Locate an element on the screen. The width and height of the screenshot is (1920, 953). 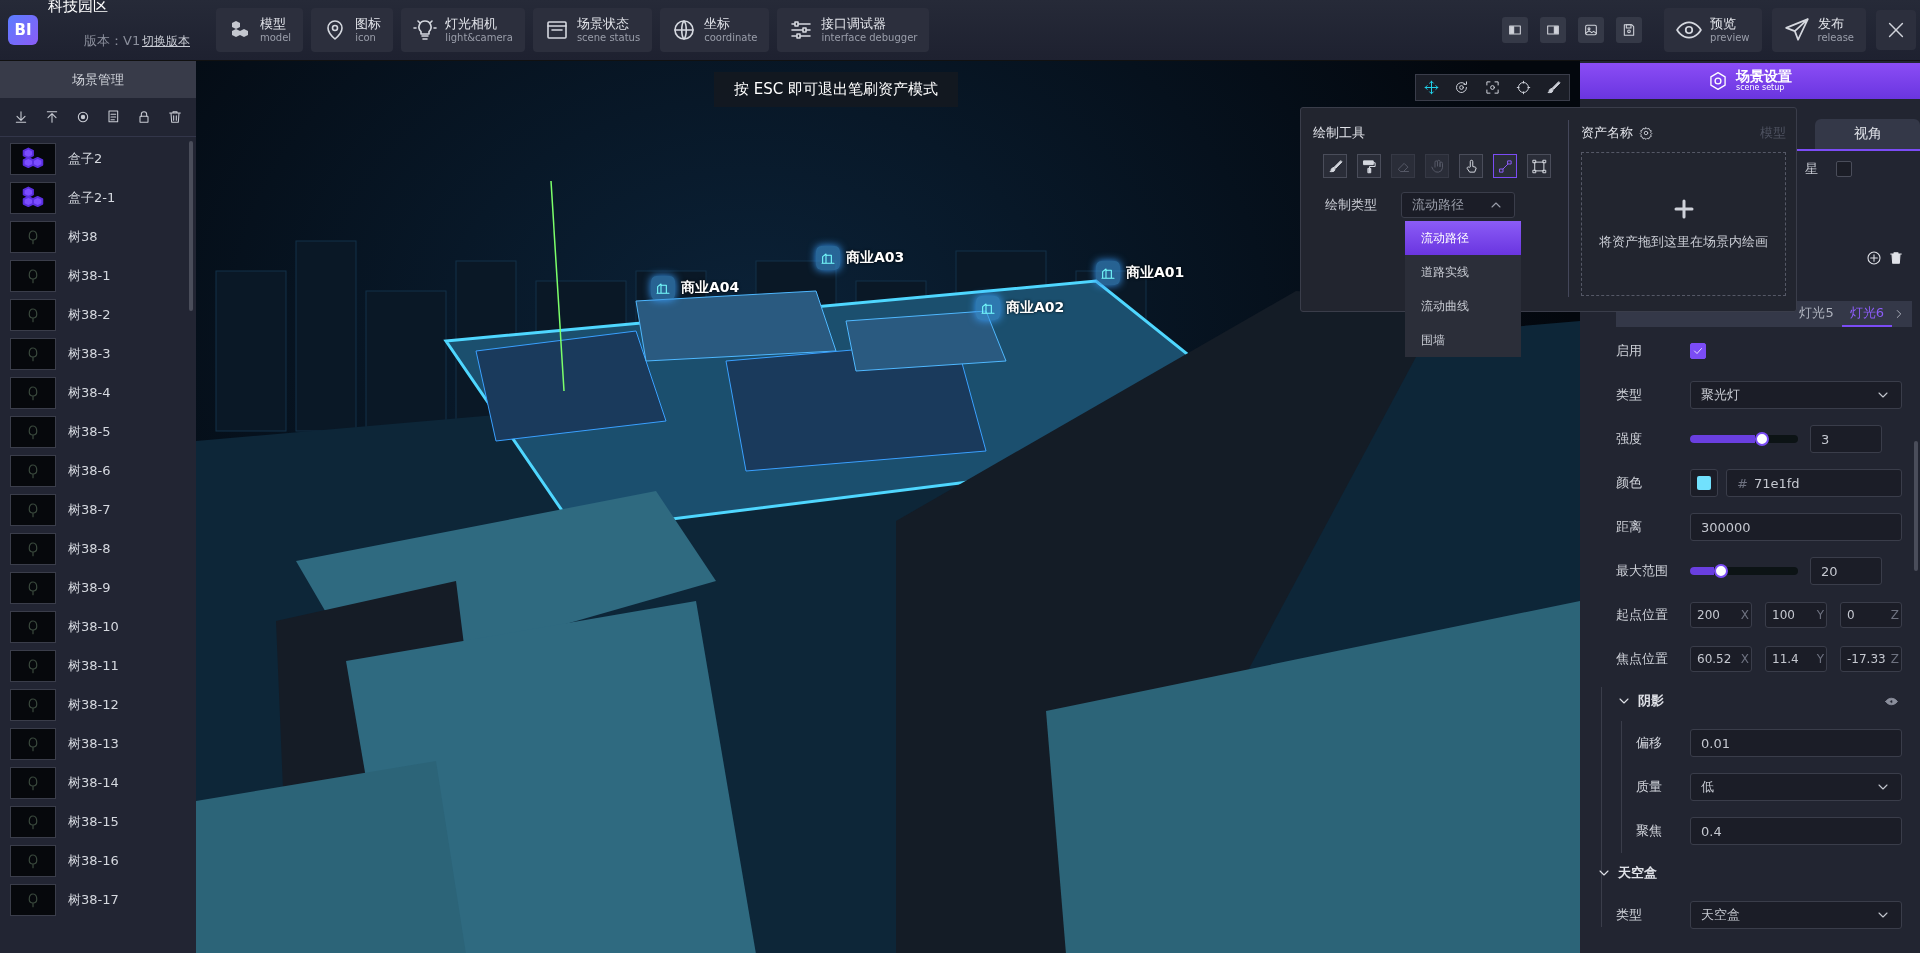
right-panel-toggle-icon is located at coordinates (1553, 30).